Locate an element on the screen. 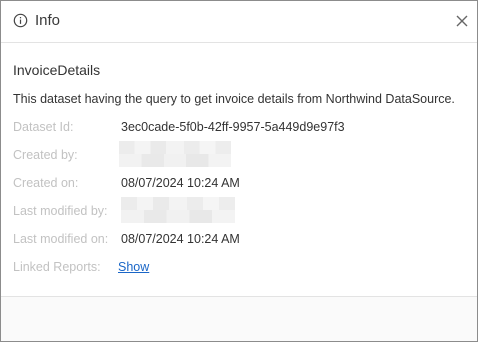  created-on-row: Created on: 08/07/2024 10:24 AM is located at coordinates (238, 185).